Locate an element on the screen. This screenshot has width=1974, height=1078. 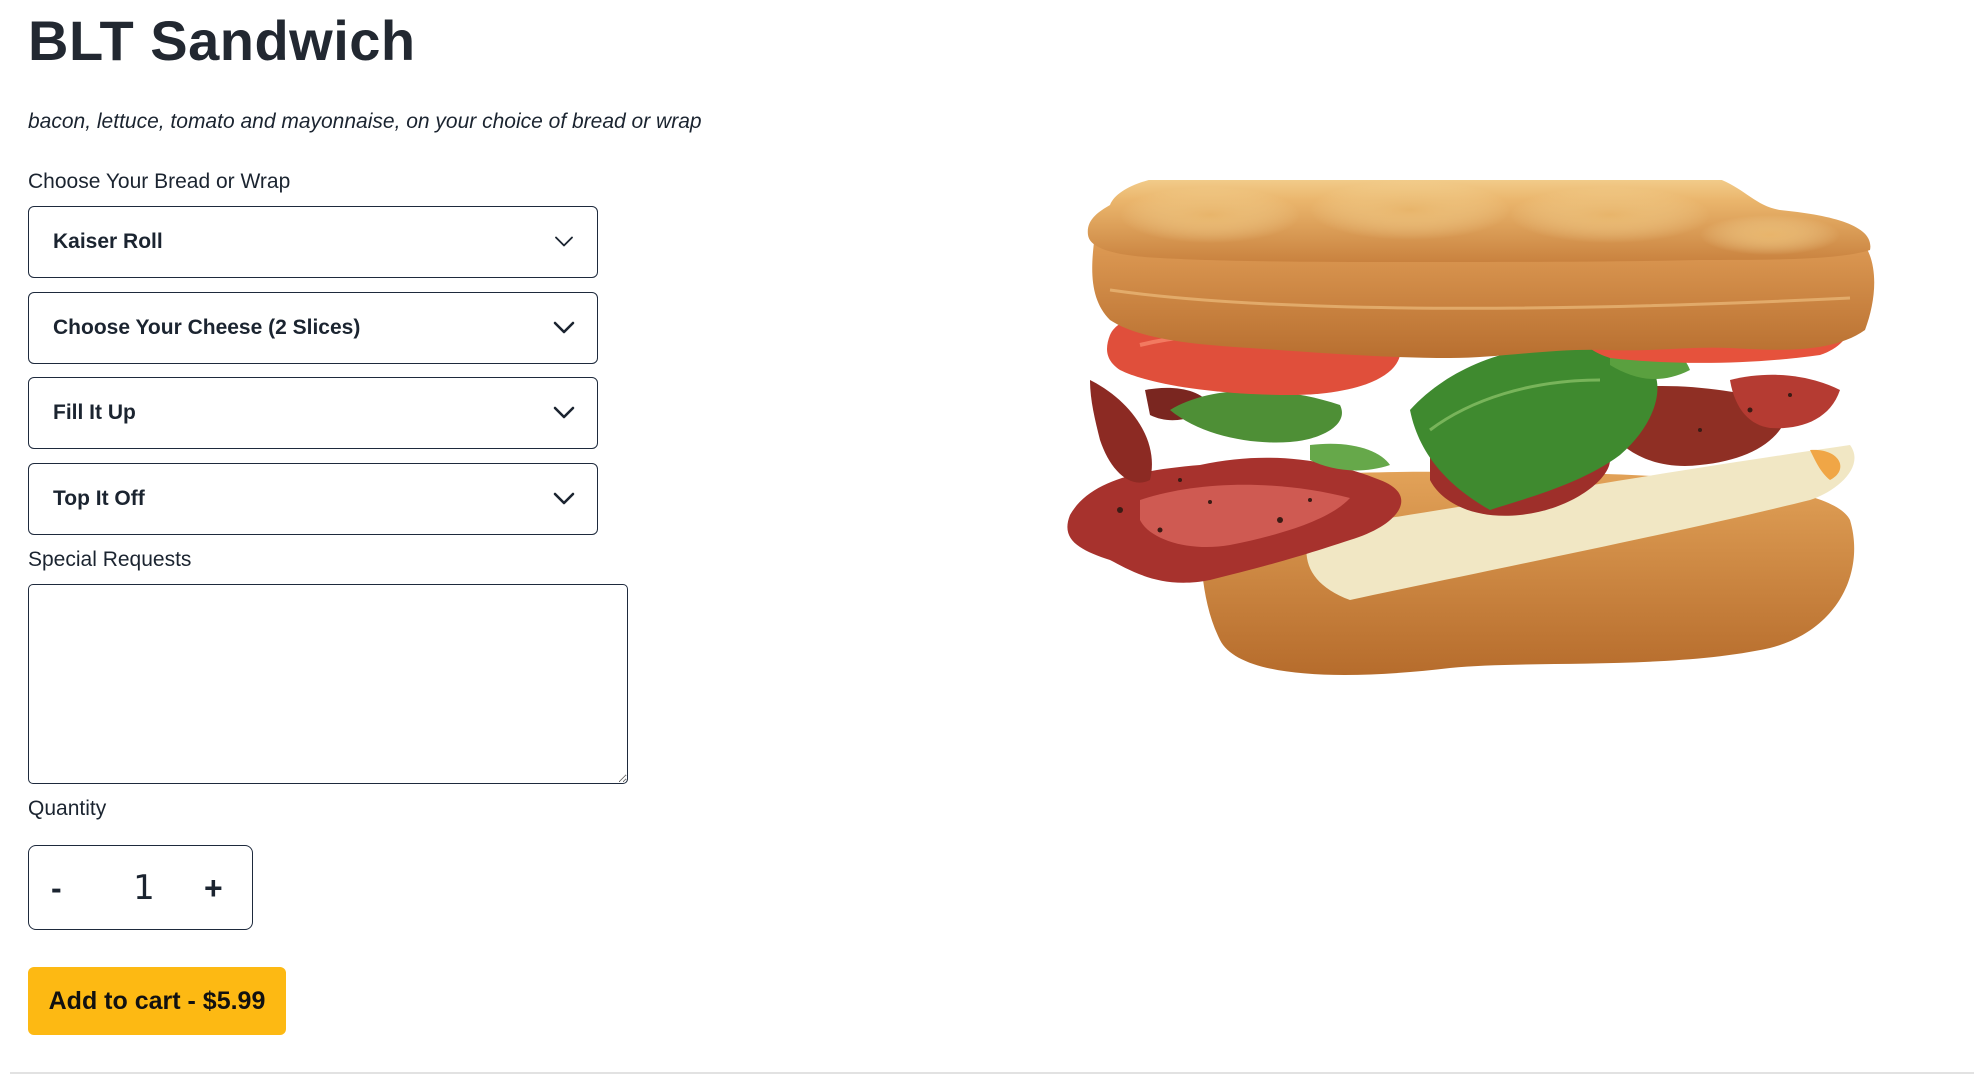
top-it-off-select: Top It Off is located at coordinates (313, 499).